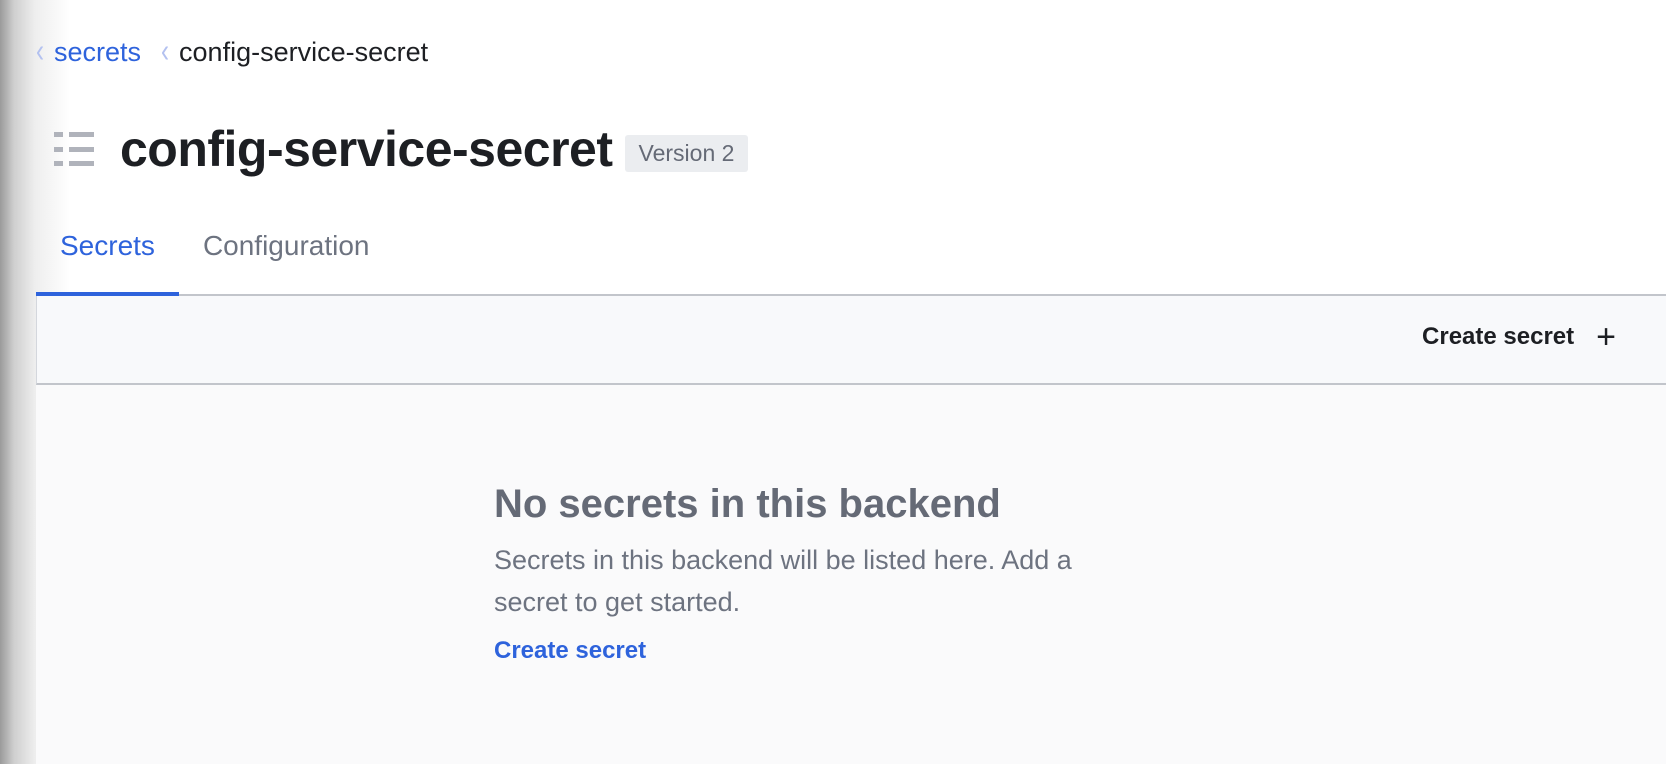 Image resolution: width=1666 pixels, height=764 pixels. Describe the element at coordinates (851, 340) in the screenshot. I see `toolbar: Create secret +` at that location.